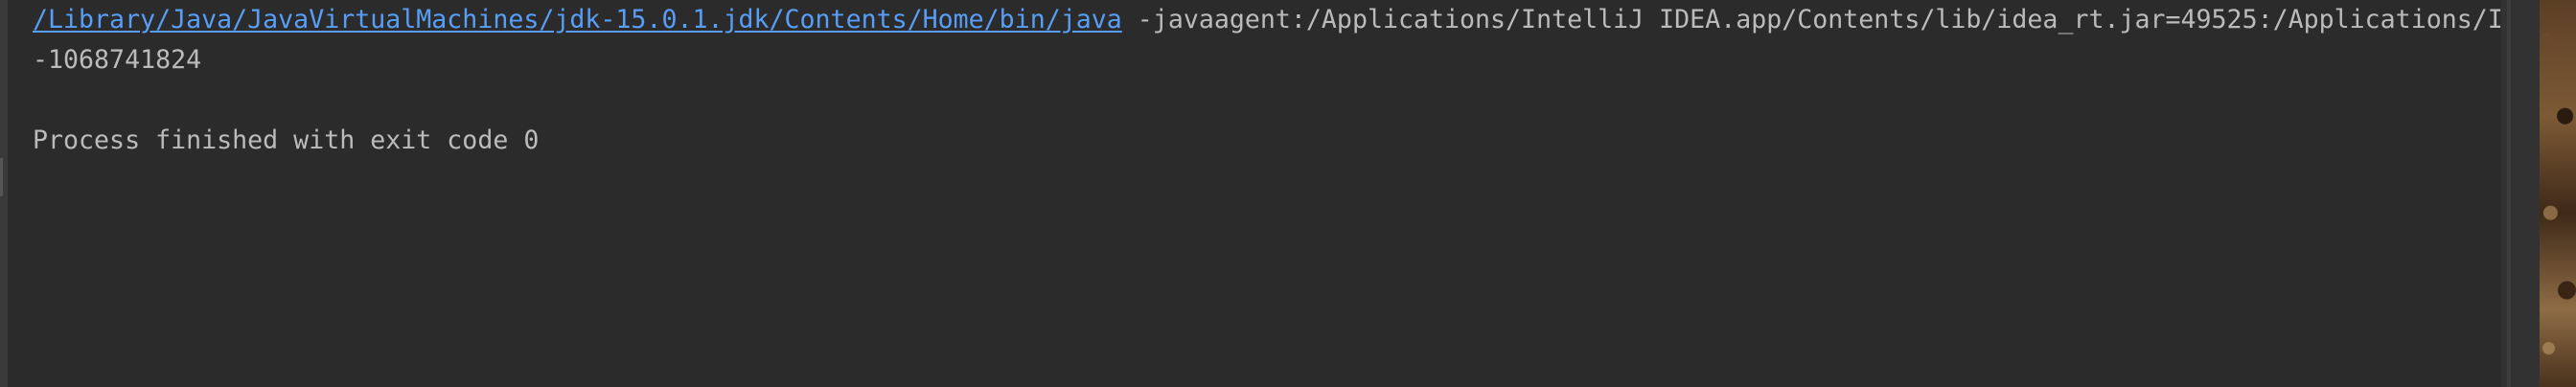 Image resolution: width=2576 pixels, height=387 pixels. Describe the element at coordinates (117, 60) in the screenshot. I see `program-output-line: -1068741824` at that location.